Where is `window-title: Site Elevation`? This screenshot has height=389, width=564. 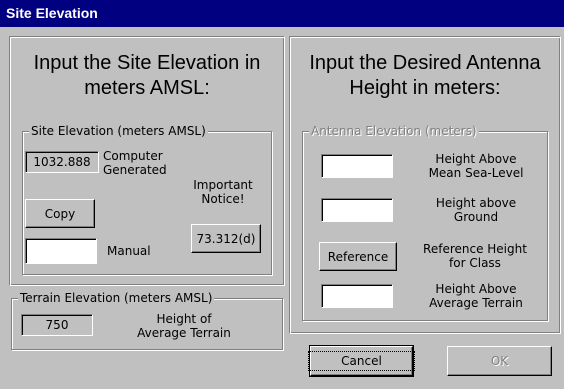
window-title: Site Elevation is located at coordinates (52, 13).